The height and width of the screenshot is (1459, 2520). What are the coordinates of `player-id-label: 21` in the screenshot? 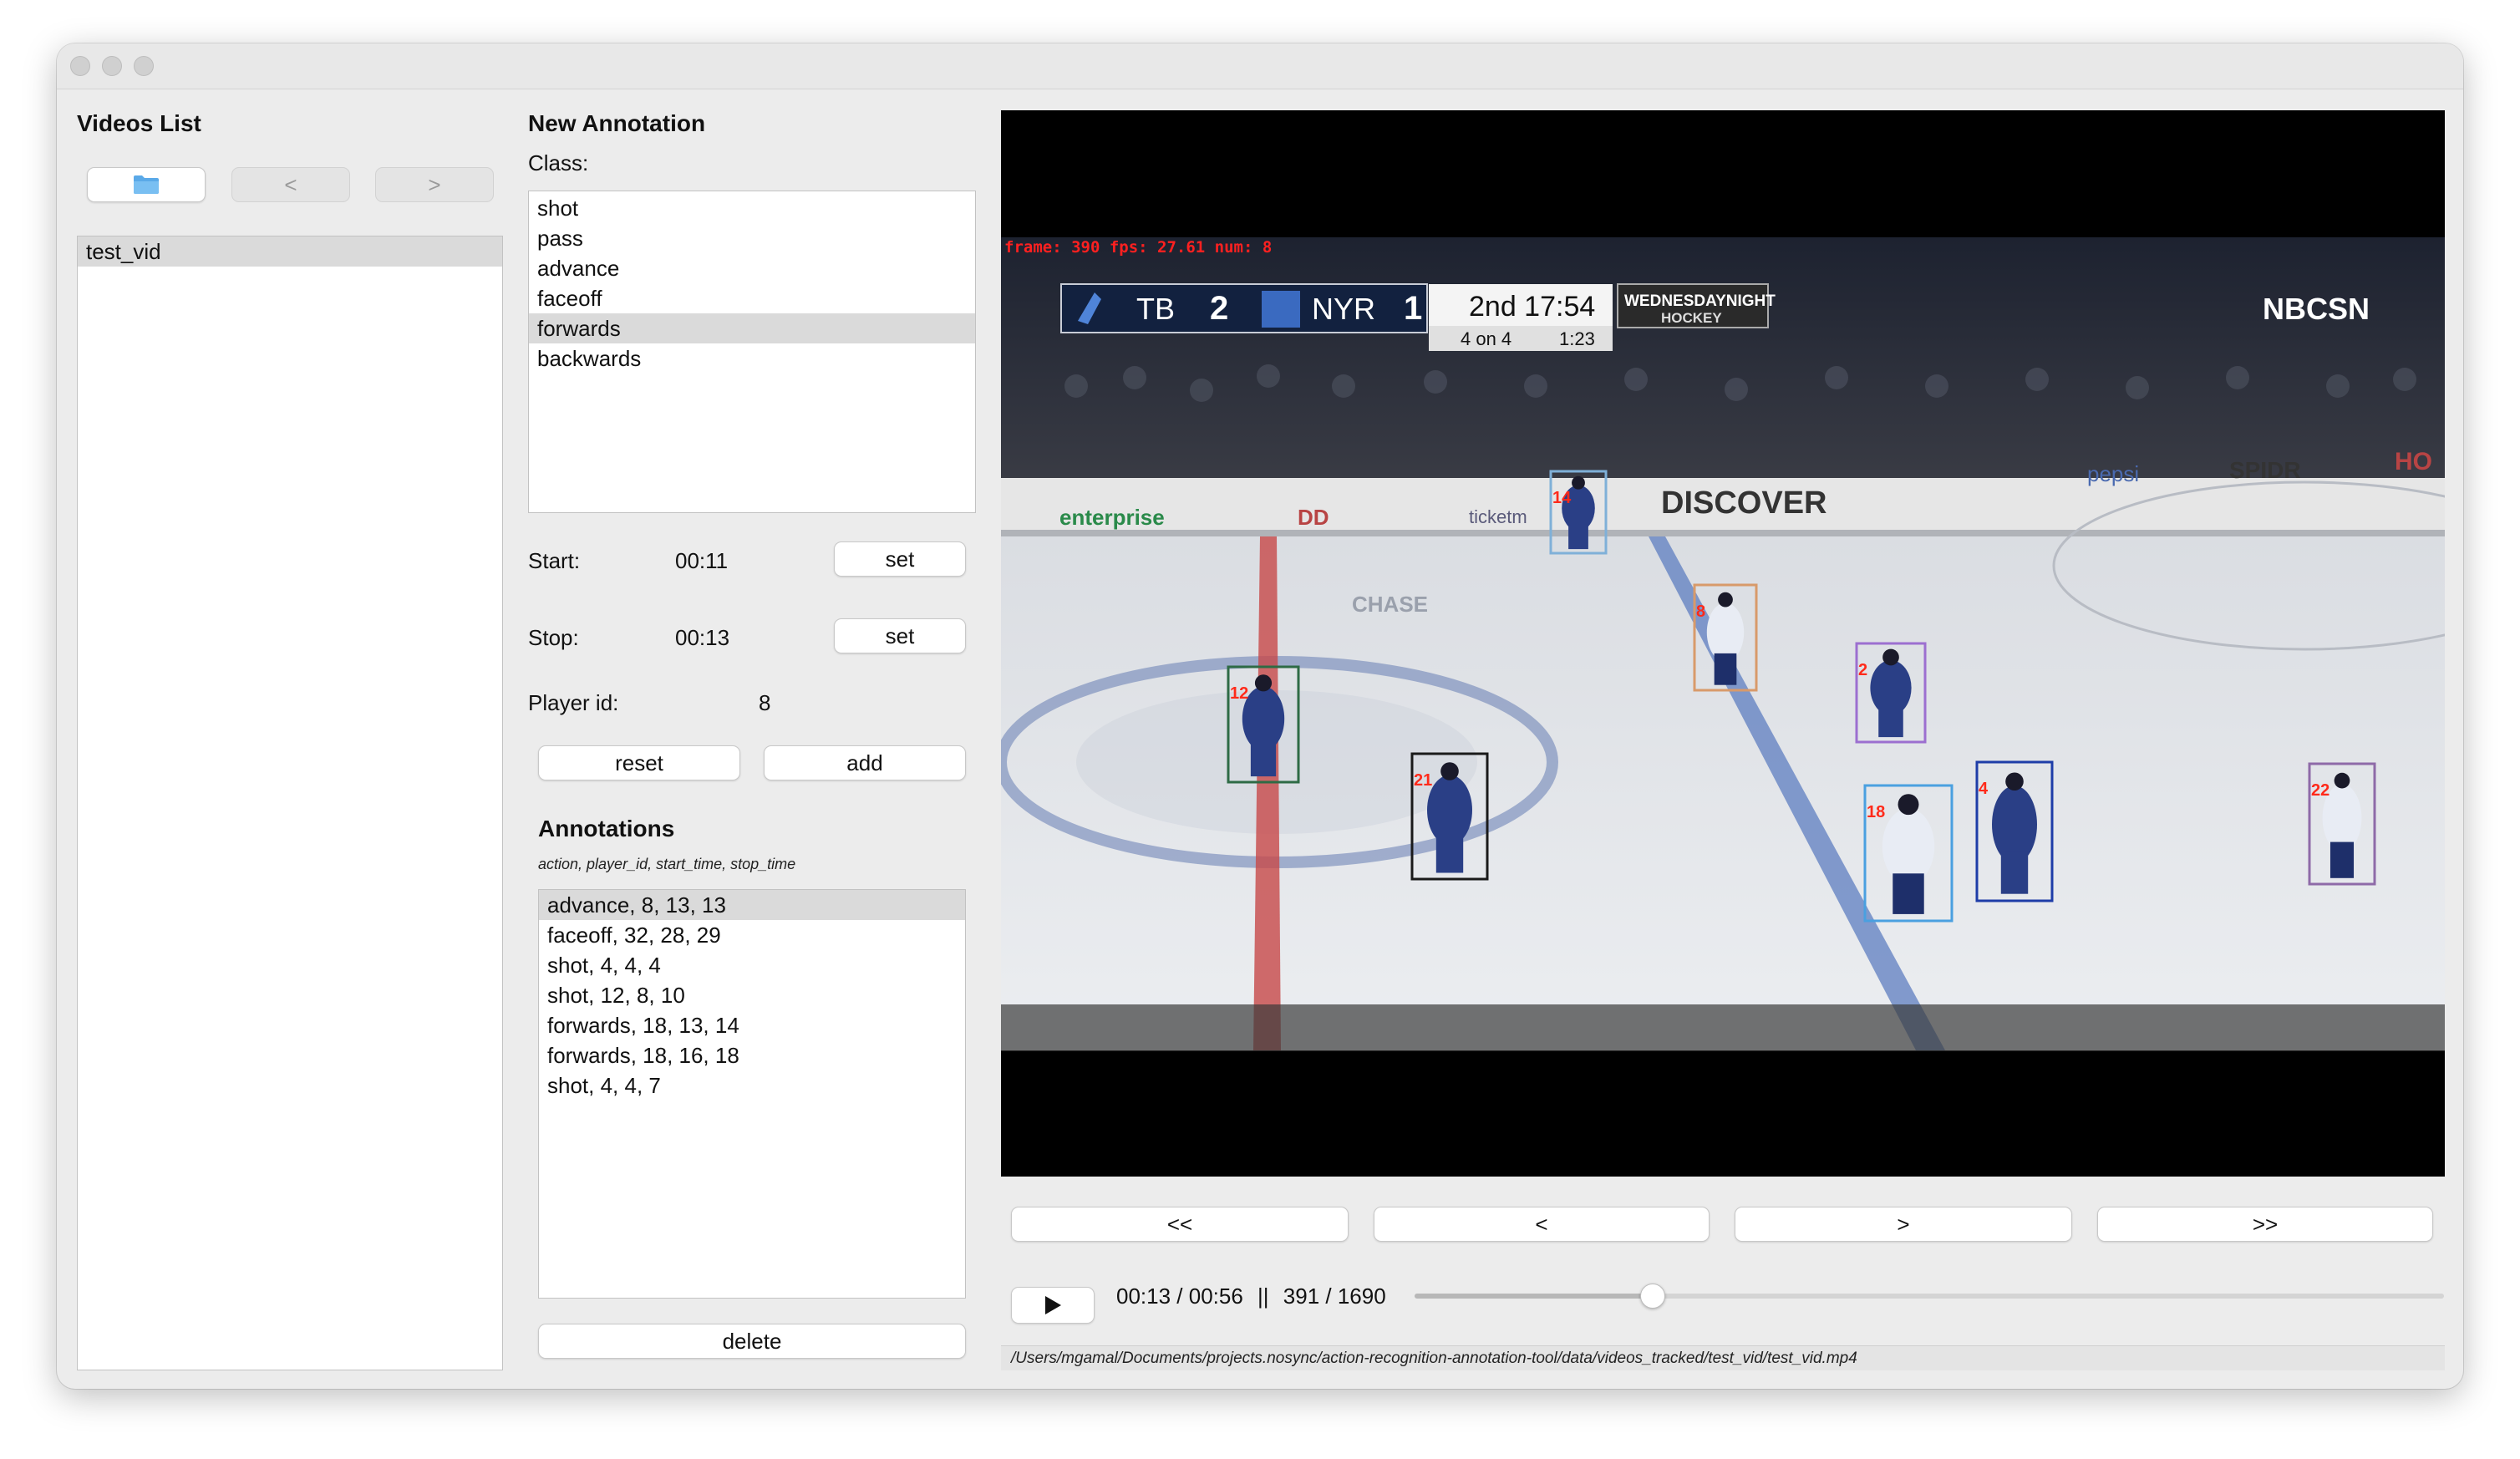 It's located at (1423, 780).